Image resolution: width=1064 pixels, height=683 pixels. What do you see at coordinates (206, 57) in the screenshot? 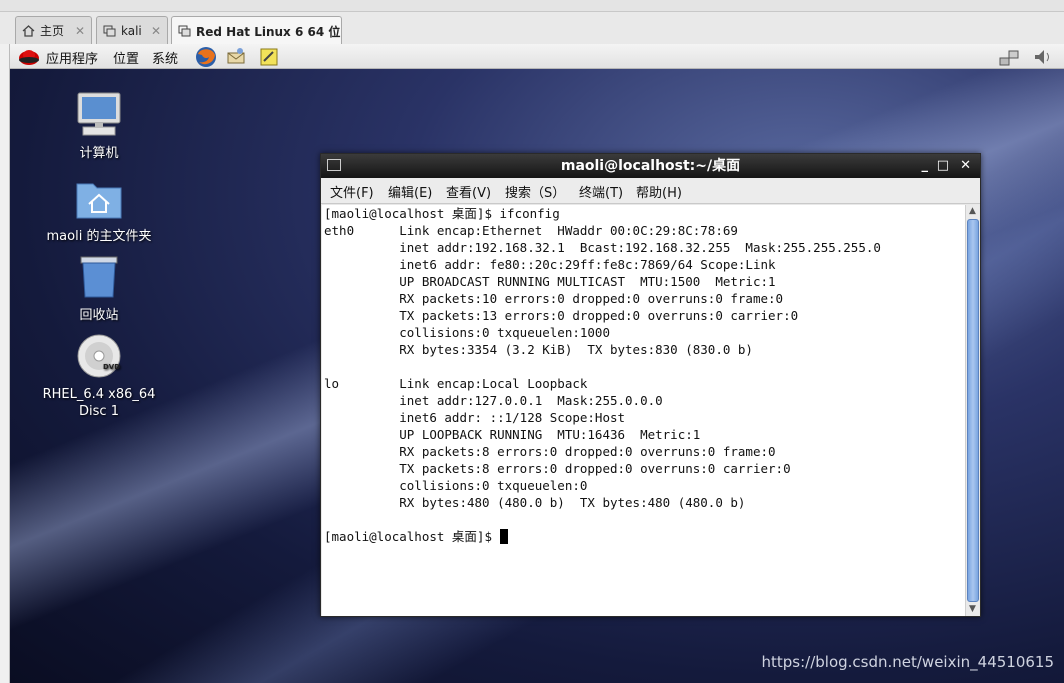
I see `firefox-icon` at bounding box center [206, 57].